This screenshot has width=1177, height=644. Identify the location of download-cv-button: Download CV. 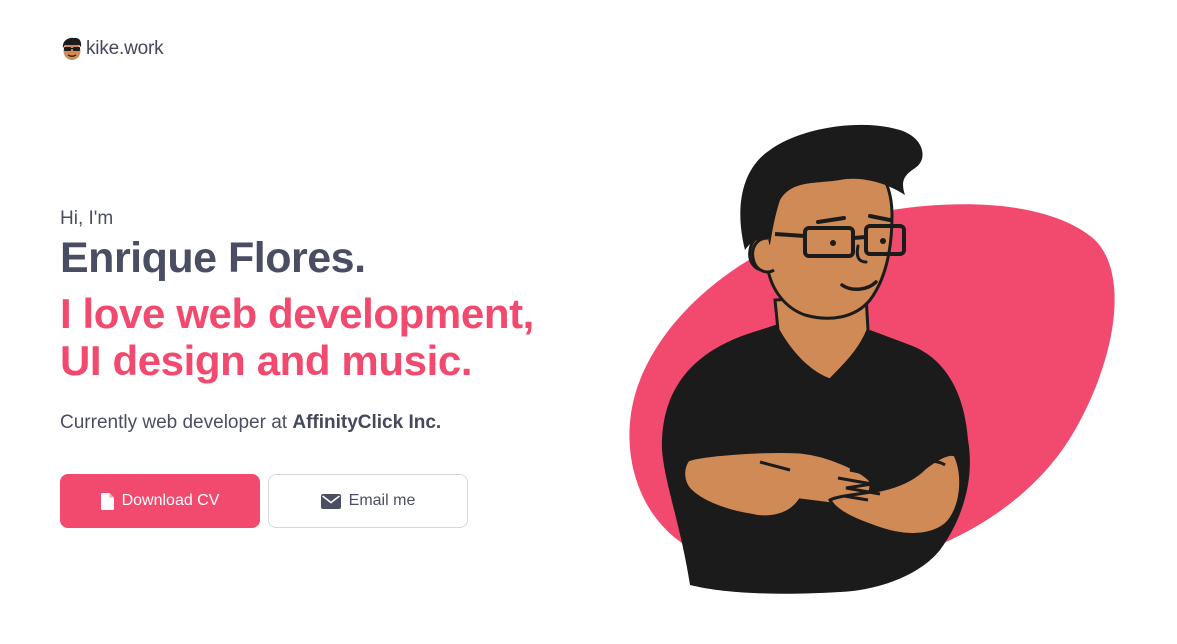
(160, 501).